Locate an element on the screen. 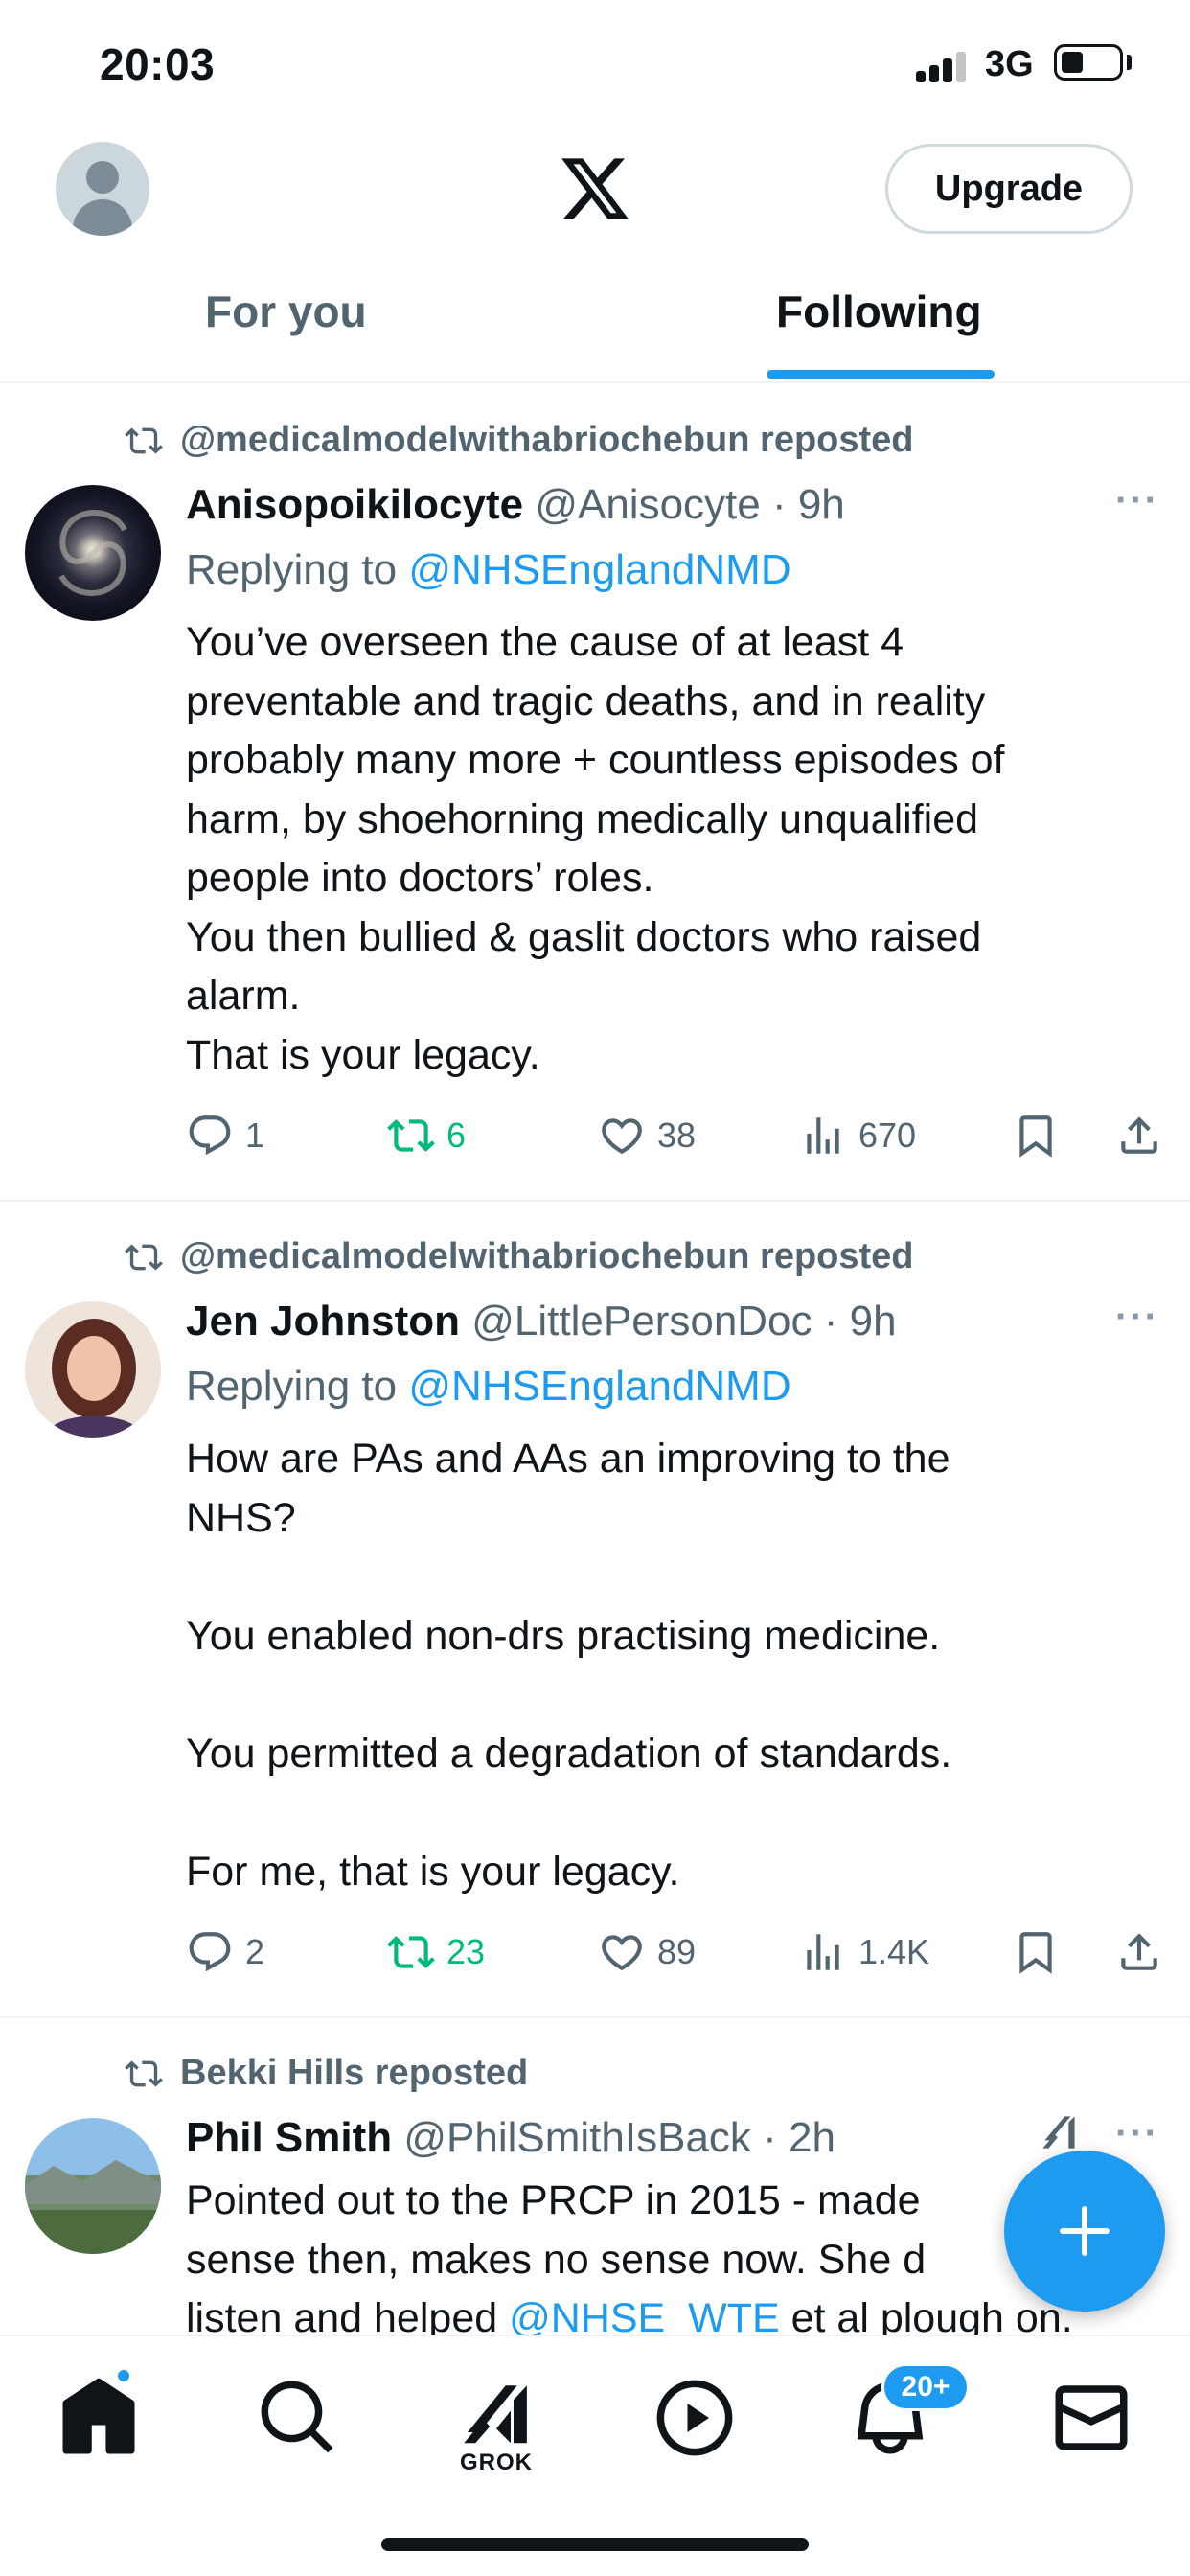  post-author-row: Anisopoikilocyte @Anisocyte · 9h is located at coordinates (515, 505).